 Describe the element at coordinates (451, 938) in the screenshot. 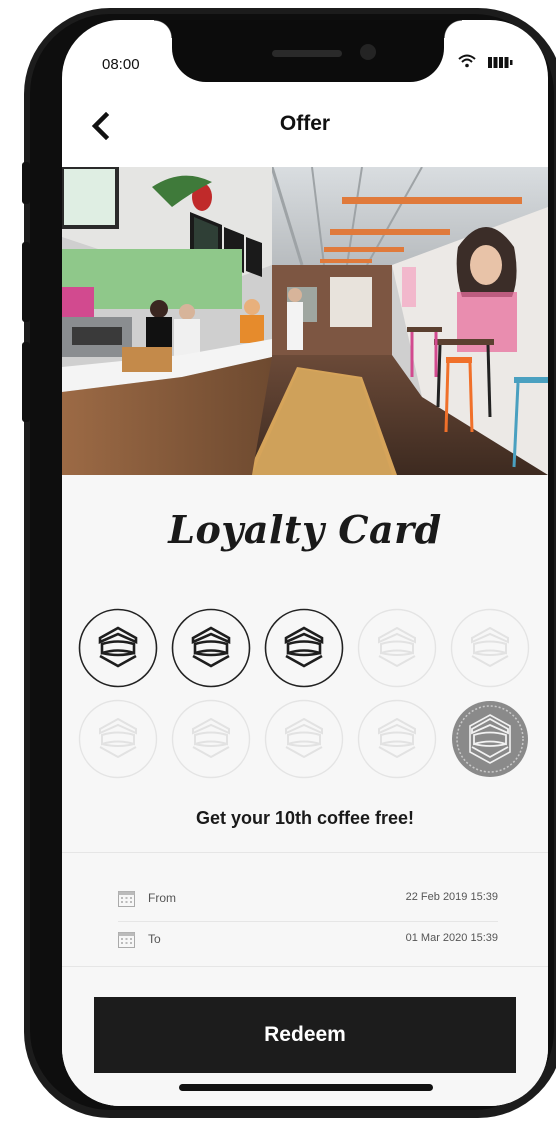

I see `date-to-value: 01 Mar 2020 15:39` at that location.